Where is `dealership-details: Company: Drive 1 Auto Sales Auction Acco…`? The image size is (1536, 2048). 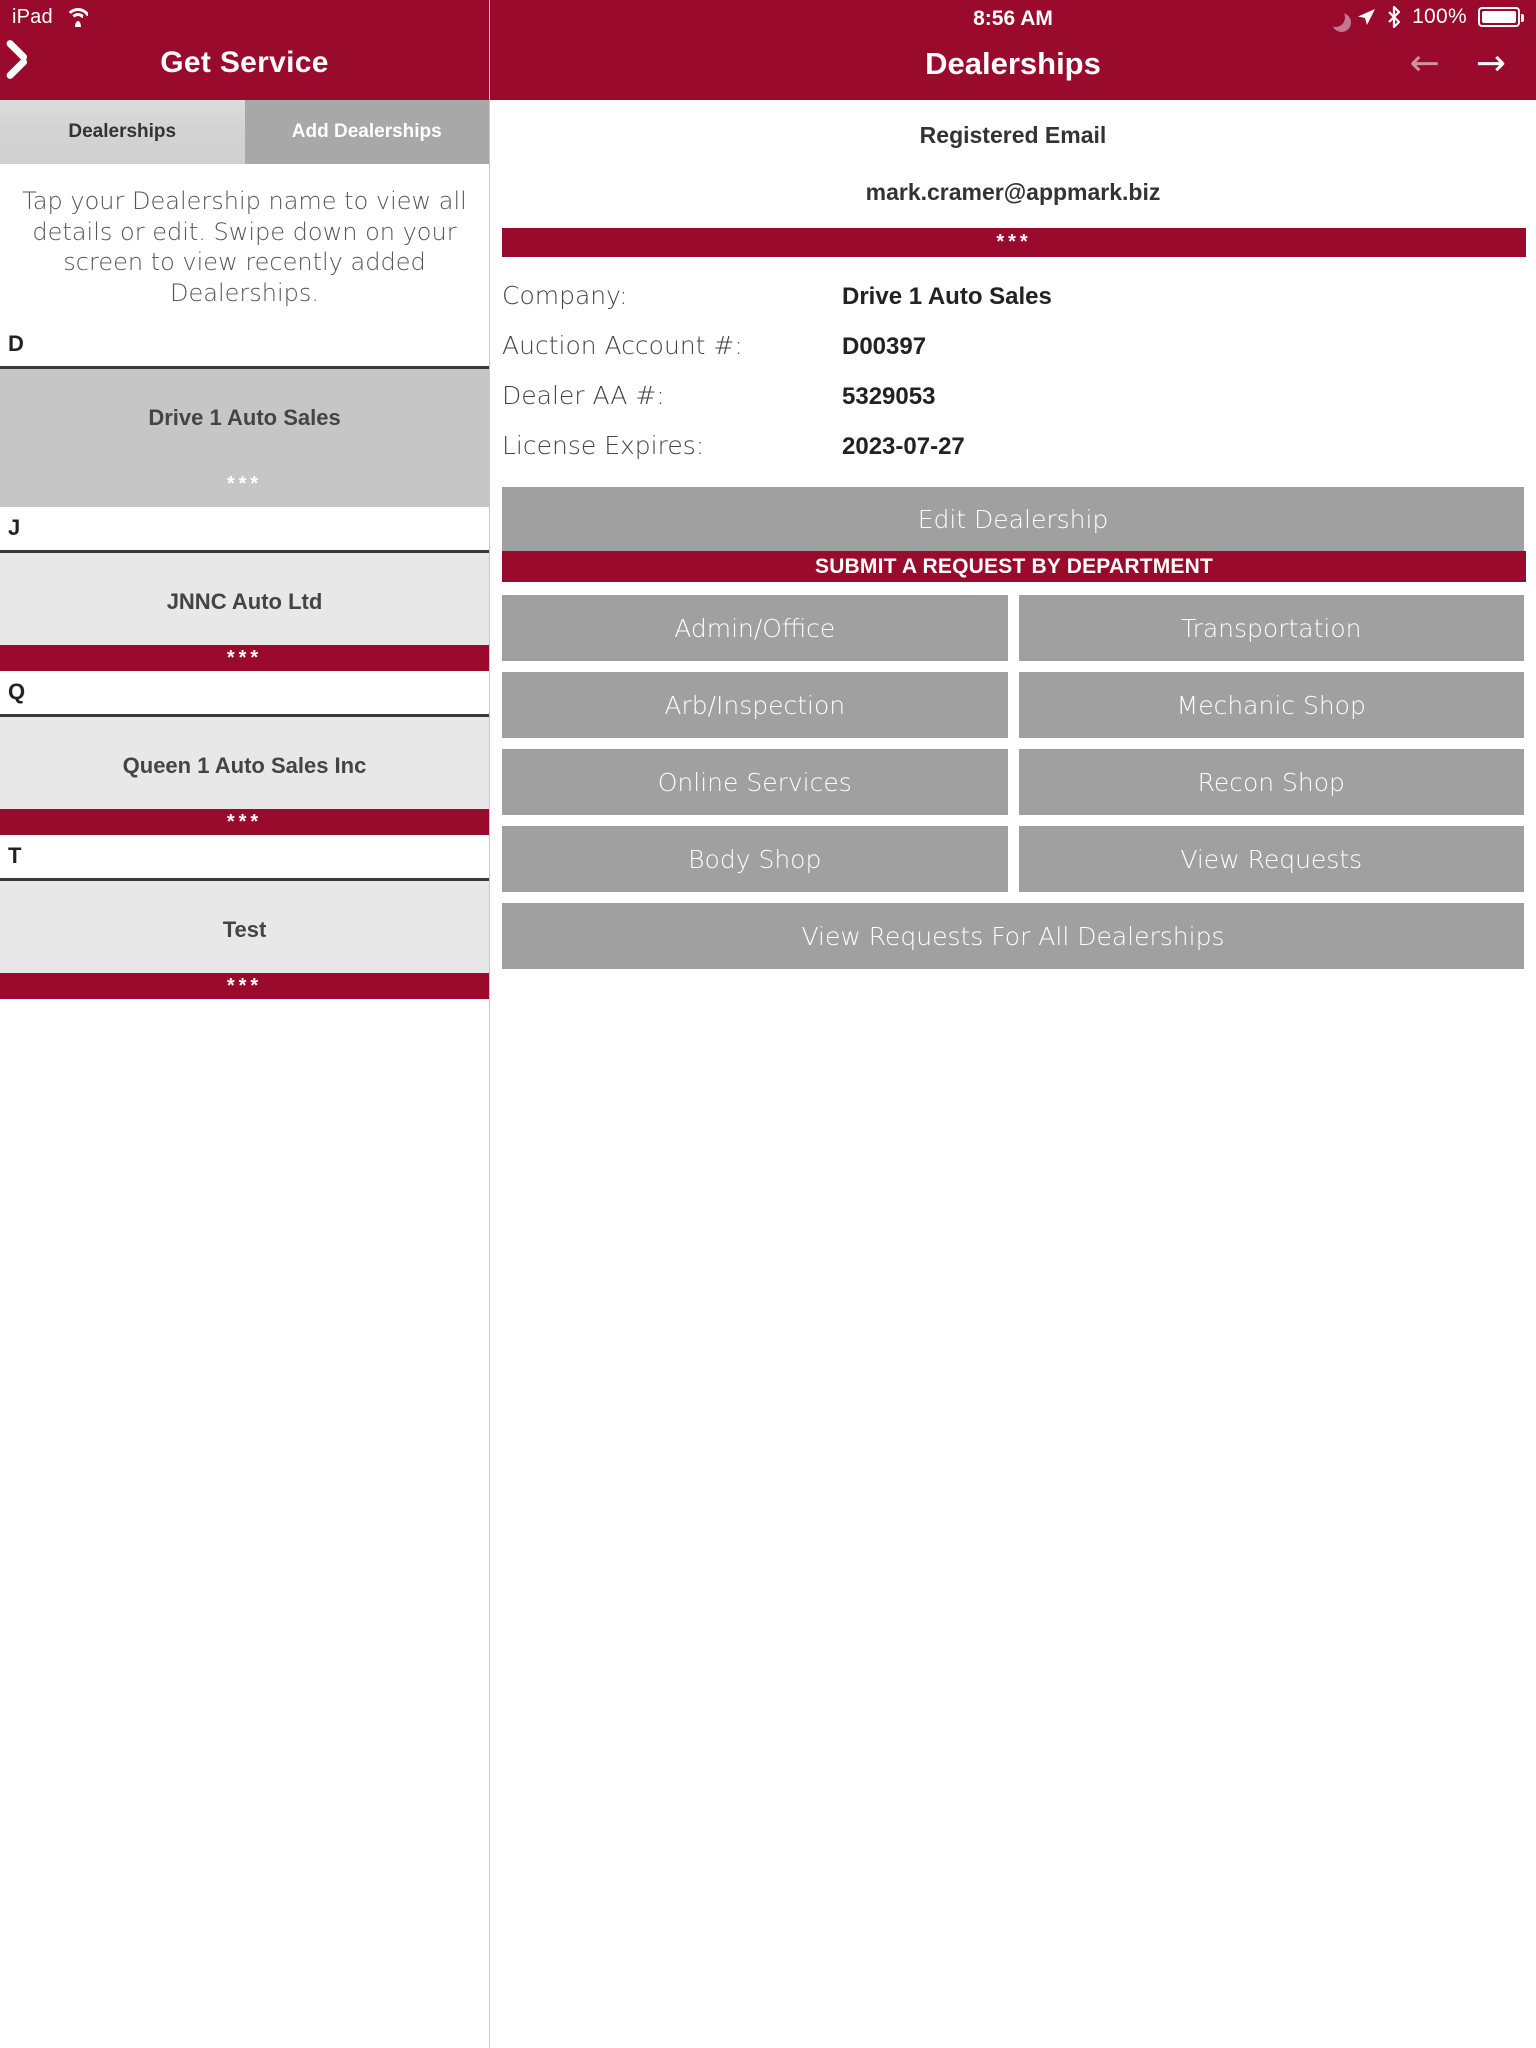 dealership-details: Company: Drive 1 Auto Sales Auction Acco… is located at coordinates (1013, 364).